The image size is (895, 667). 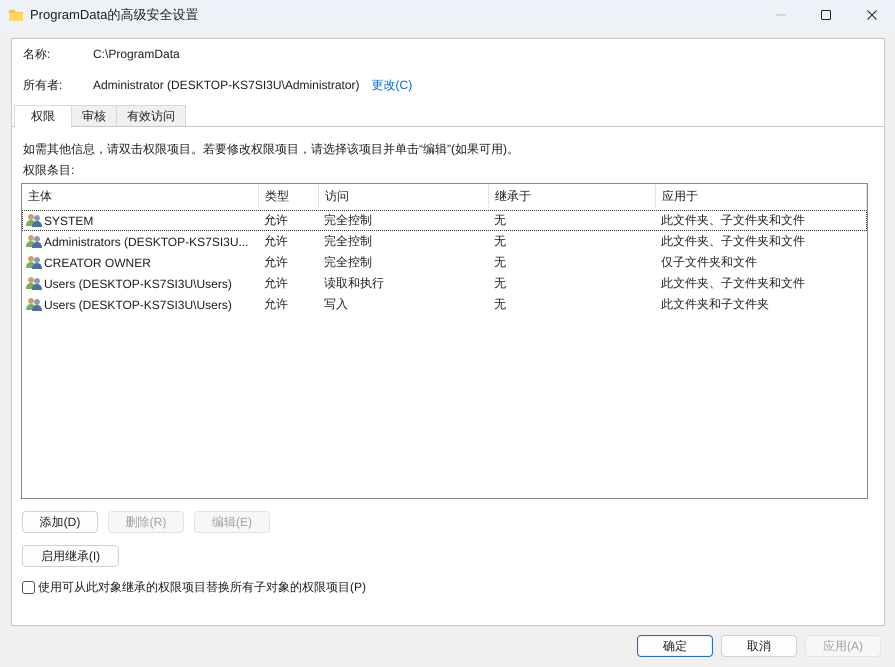 What do you see at coordinates (404, 196) in the screenshot?
I see `column-header: 访问` at bounding box center [404, 196].